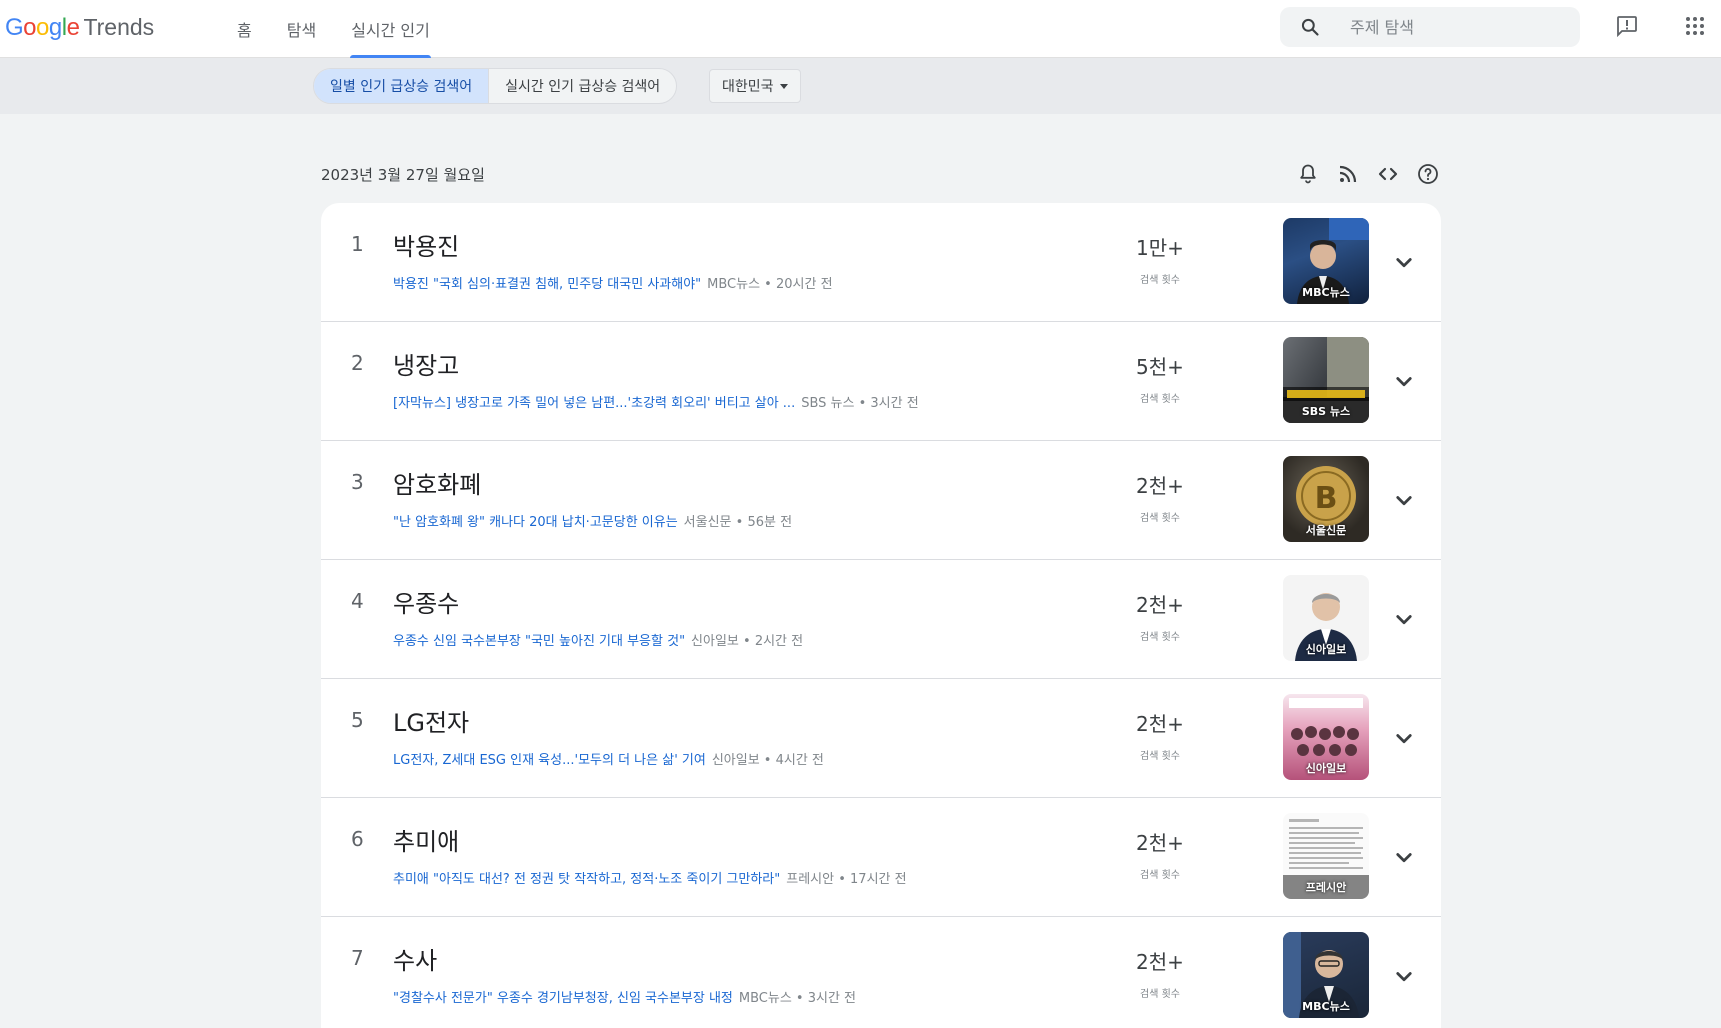 Image resolution: width=1721 pixels, height=1028 pixels. What do you see at coordinates (401, 86) in the screenshot?
I see `daily-trends-tab: 일별 인기 급상승 검색어` at bounding box center [401, 86].